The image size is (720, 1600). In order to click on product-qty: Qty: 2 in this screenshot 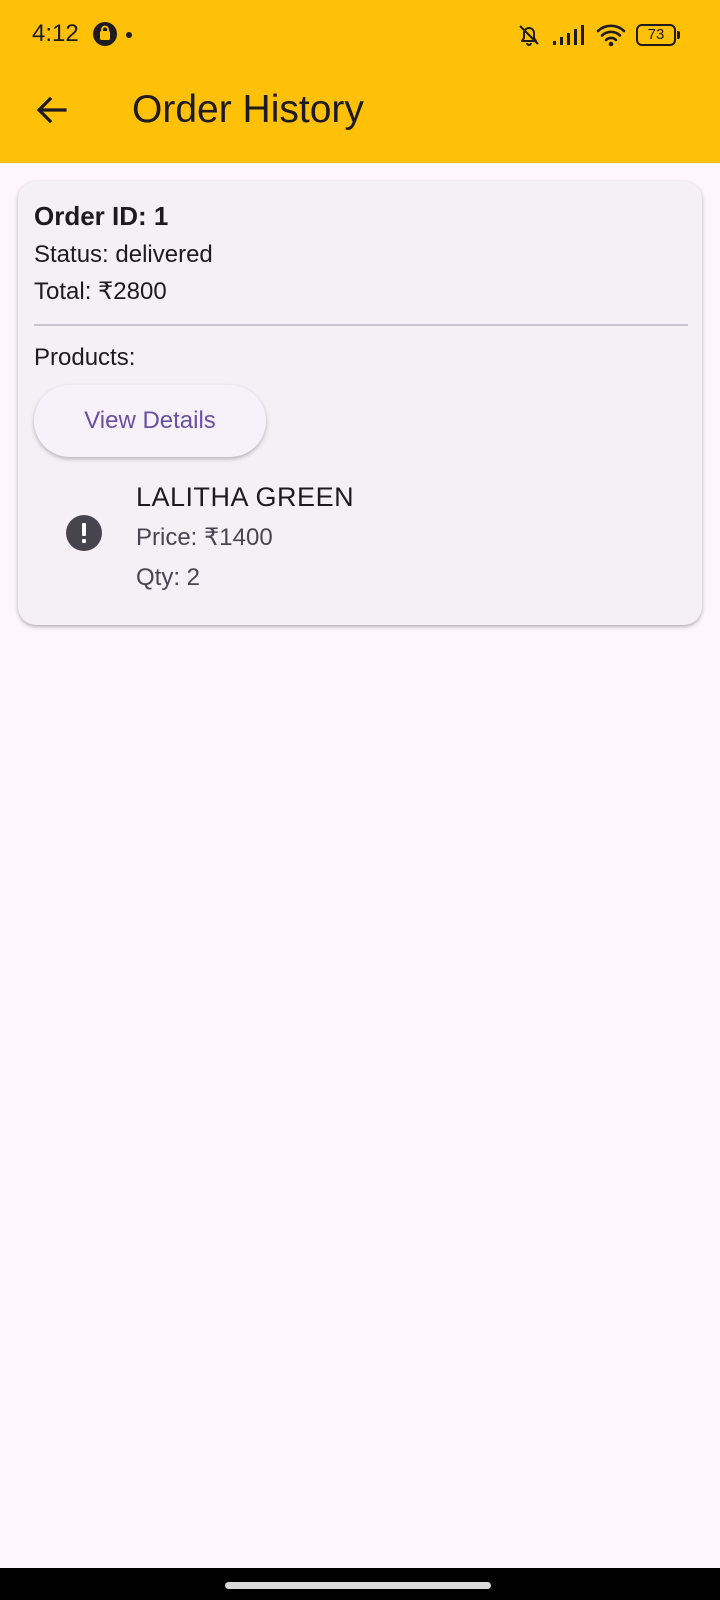, I will do `click(168, 577)`.